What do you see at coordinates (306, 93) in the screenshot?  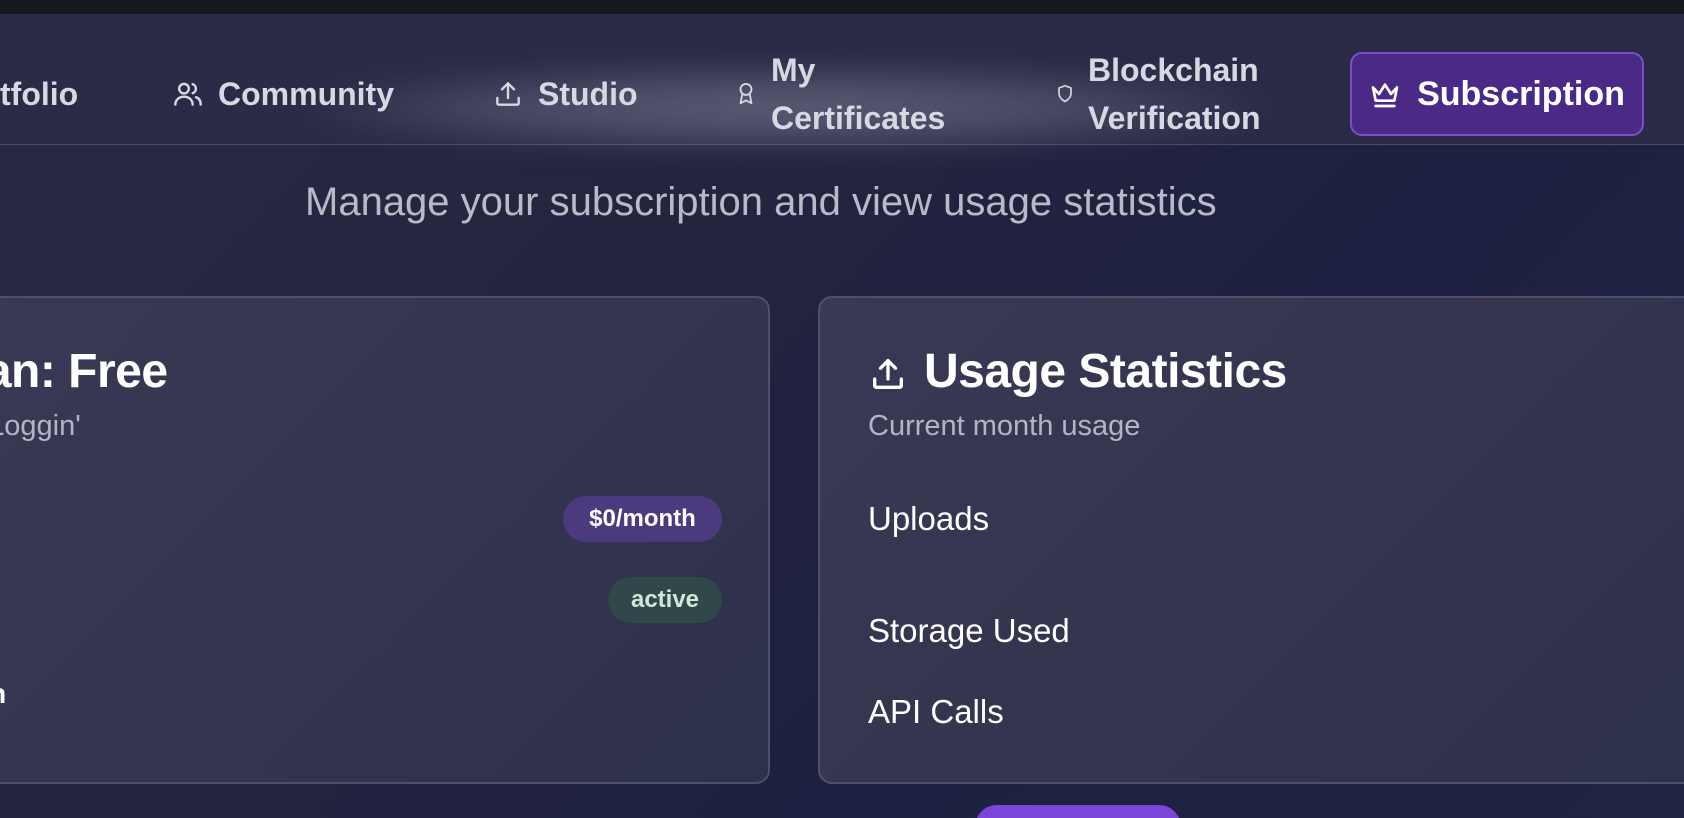 I see `nav-community-label: Community` at bounding box center [306, 93].